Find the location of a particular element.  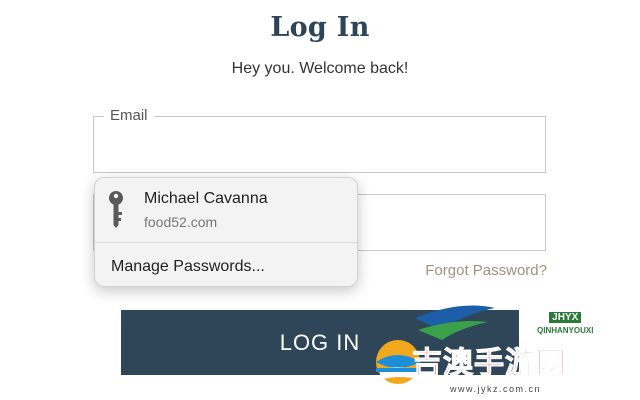

forgot-password-link: Forgot Password? is located at coordinates (486, 270).